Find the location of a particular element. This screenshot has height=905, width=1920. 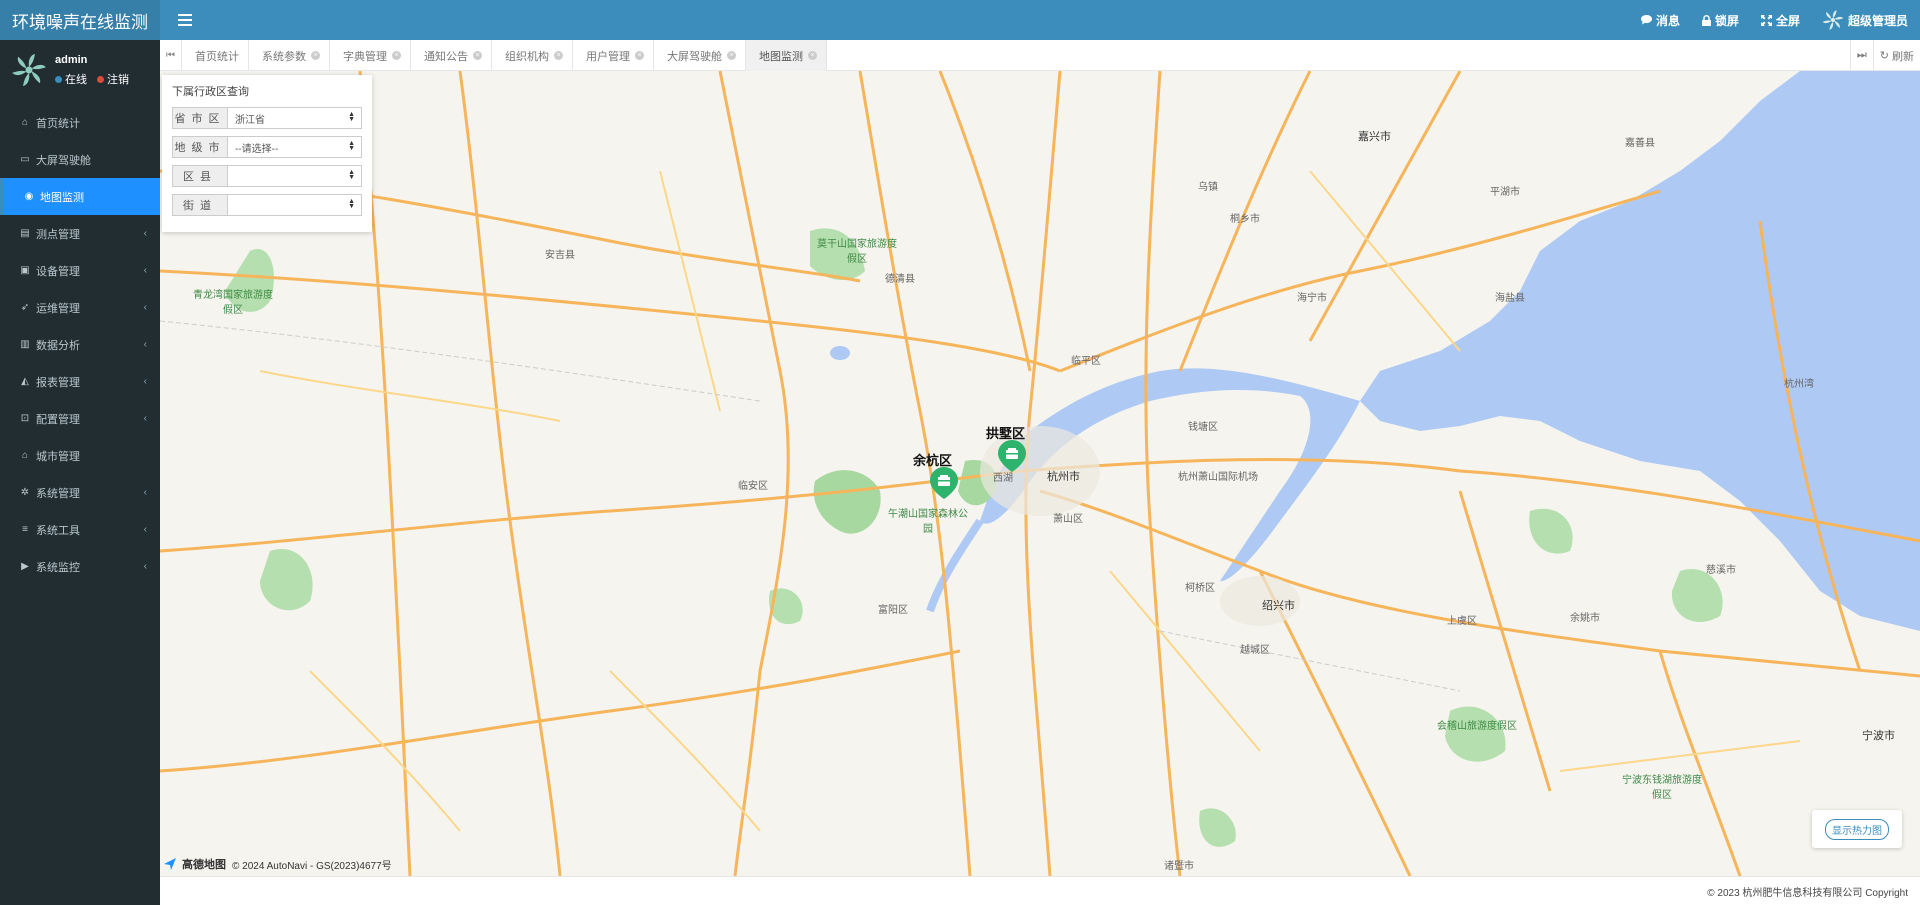

user-menu-button: 超级管理员 is located at coordinates (1865, 20).